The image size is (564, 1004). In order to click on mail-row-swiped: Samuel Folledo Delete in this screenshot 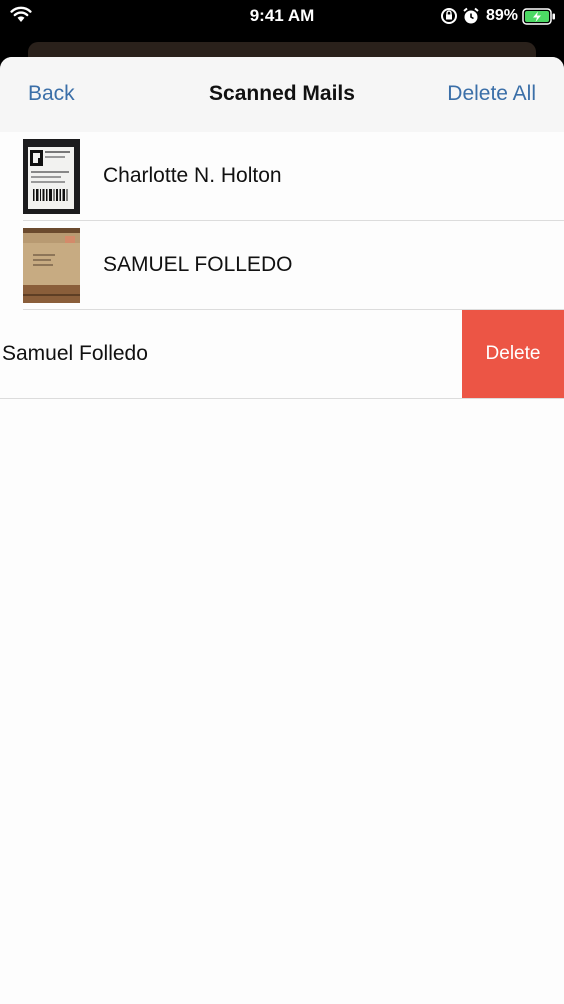, I will do `click(282, 354)`.